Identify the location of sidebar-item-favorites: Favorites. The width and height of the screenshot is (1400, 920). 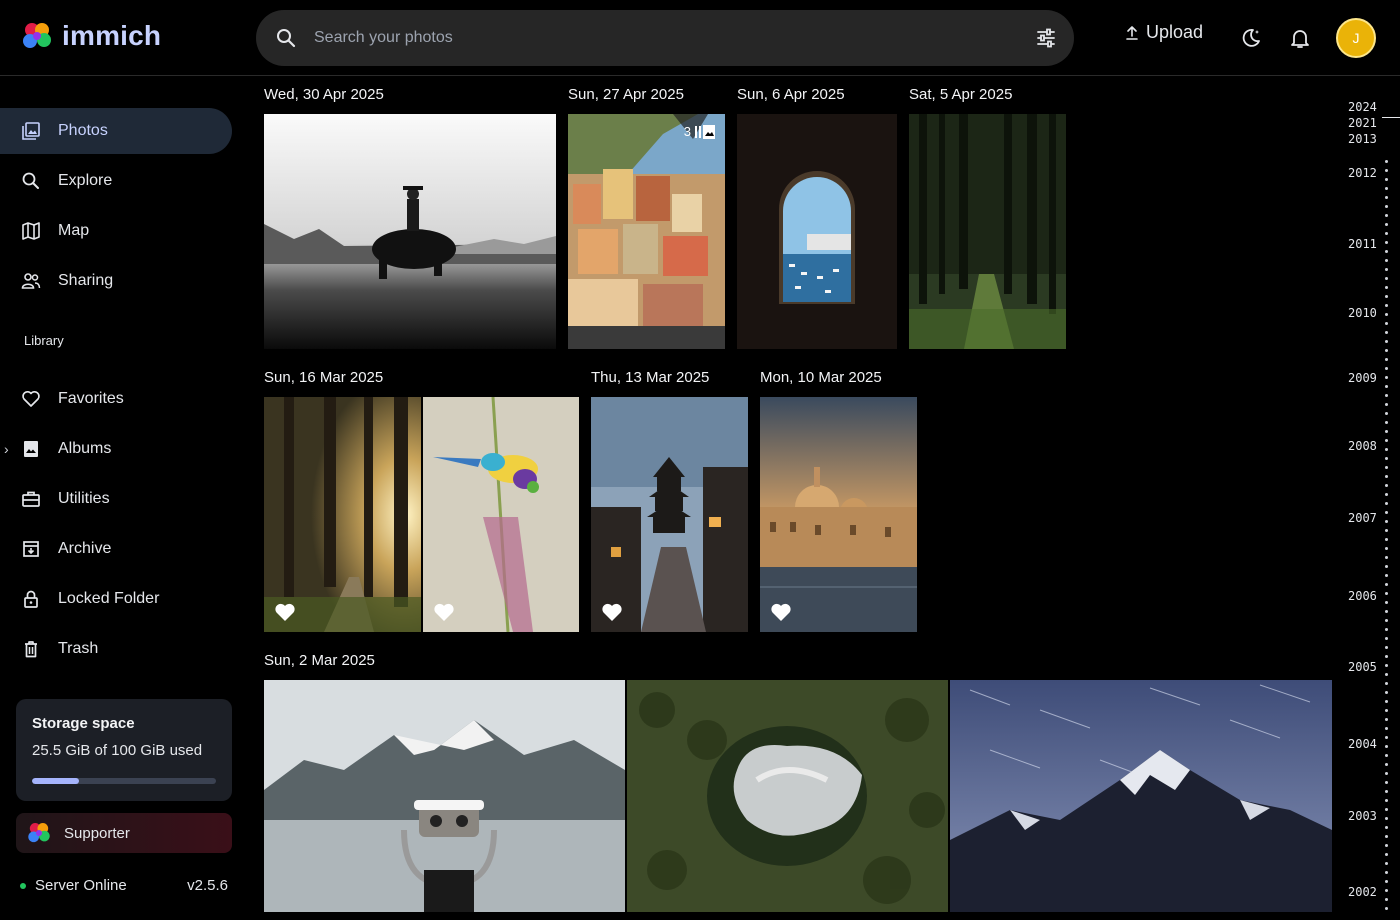
(116, 399).